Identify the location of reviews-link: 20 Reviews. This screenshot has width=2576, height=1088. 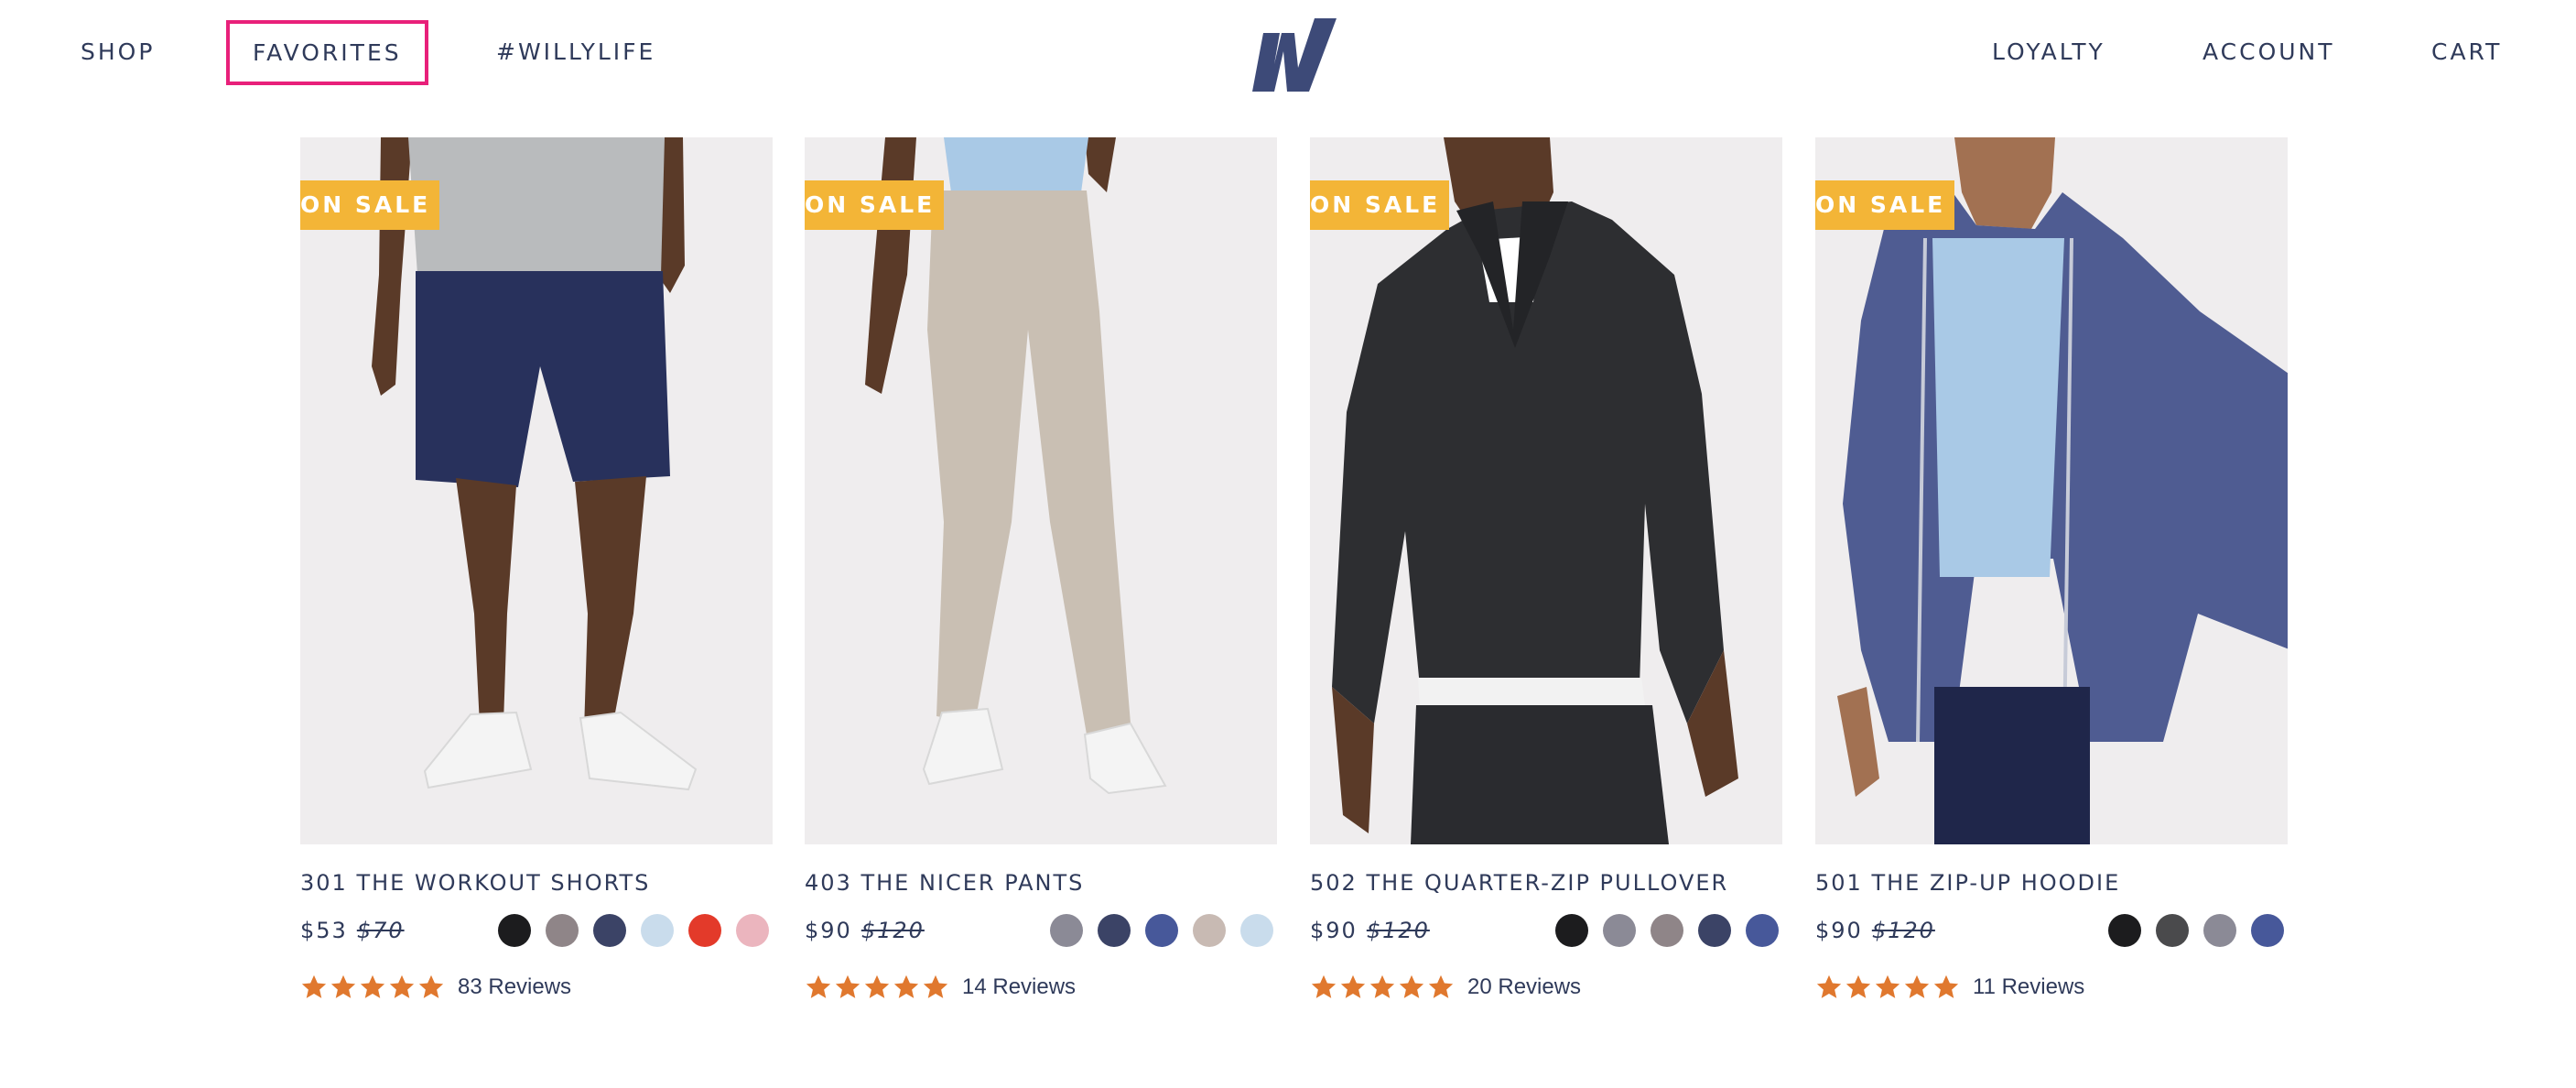
(1524, 987).